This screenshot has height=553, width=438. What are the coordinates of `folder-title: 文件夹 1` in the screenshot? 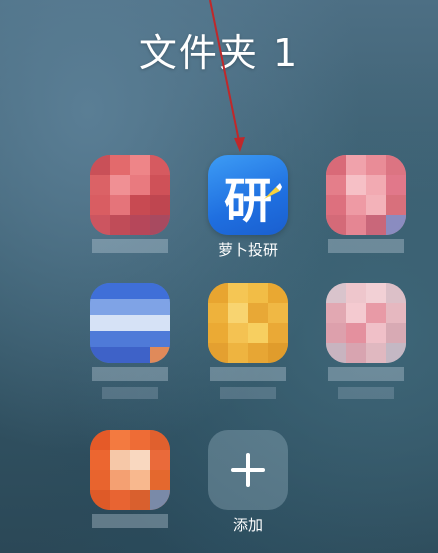 It's located at (219, 49).